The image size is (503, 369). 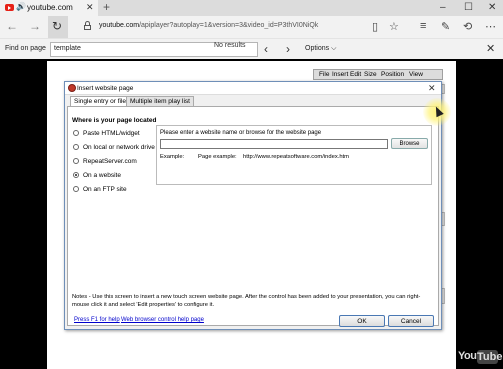 I want to click on back-arrow-icon: ←, so click(x=12, y=26).